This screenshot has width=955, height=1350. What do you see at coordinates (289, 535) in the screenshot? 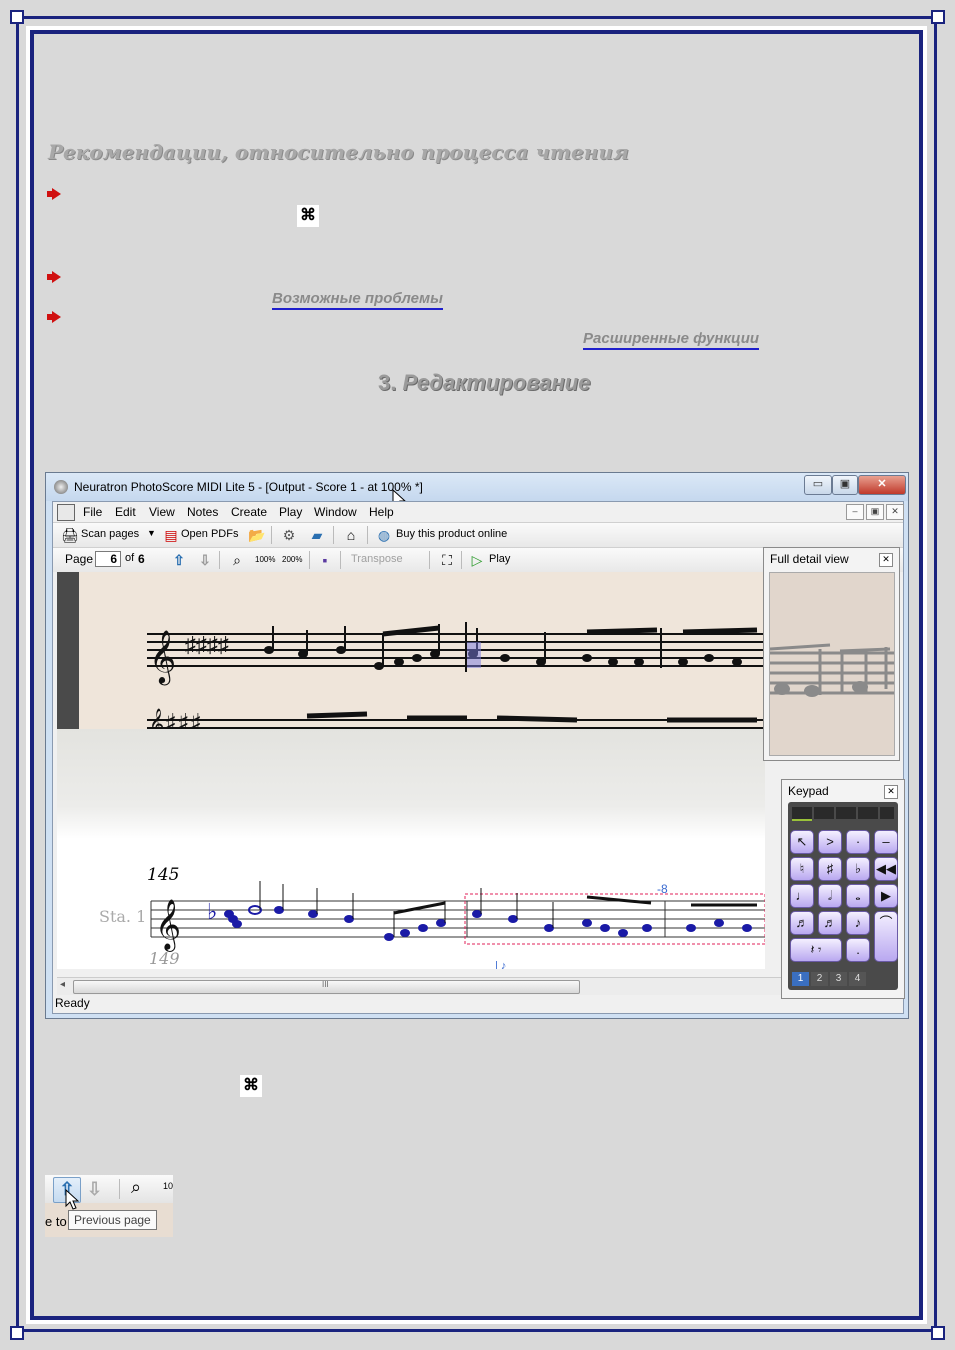
I see `settings-icon: ⚙` at bounding box center [289, 535].